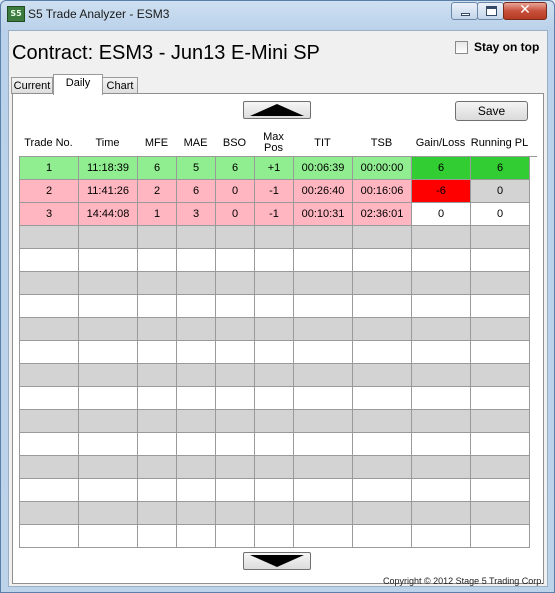  What do you see at coordinates (32, 85) in the screenshot?
I see `tab-current: Current` at bounding box center [32, 85].